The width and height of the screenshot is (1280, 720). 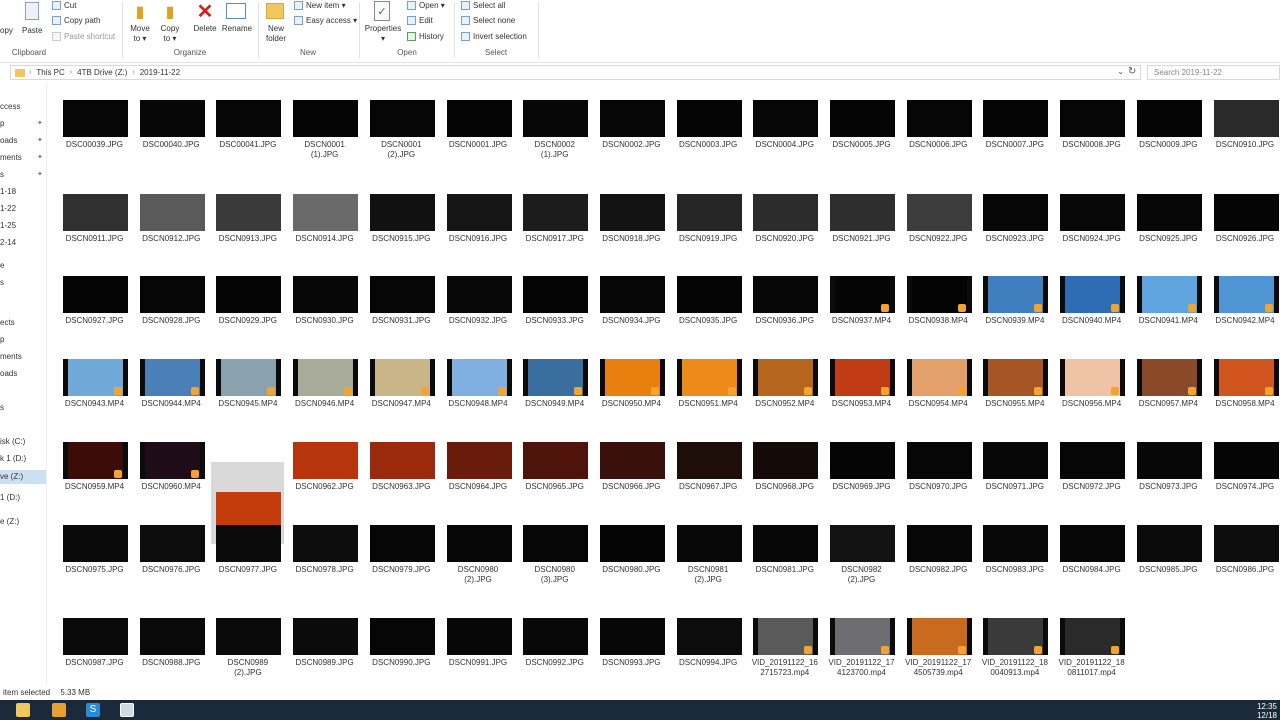 What do you see at coordinates (1168, 546) in the screenshot?
I see `image-file-item: DSCN0985.JPG` at bounding box center [1168, 546].